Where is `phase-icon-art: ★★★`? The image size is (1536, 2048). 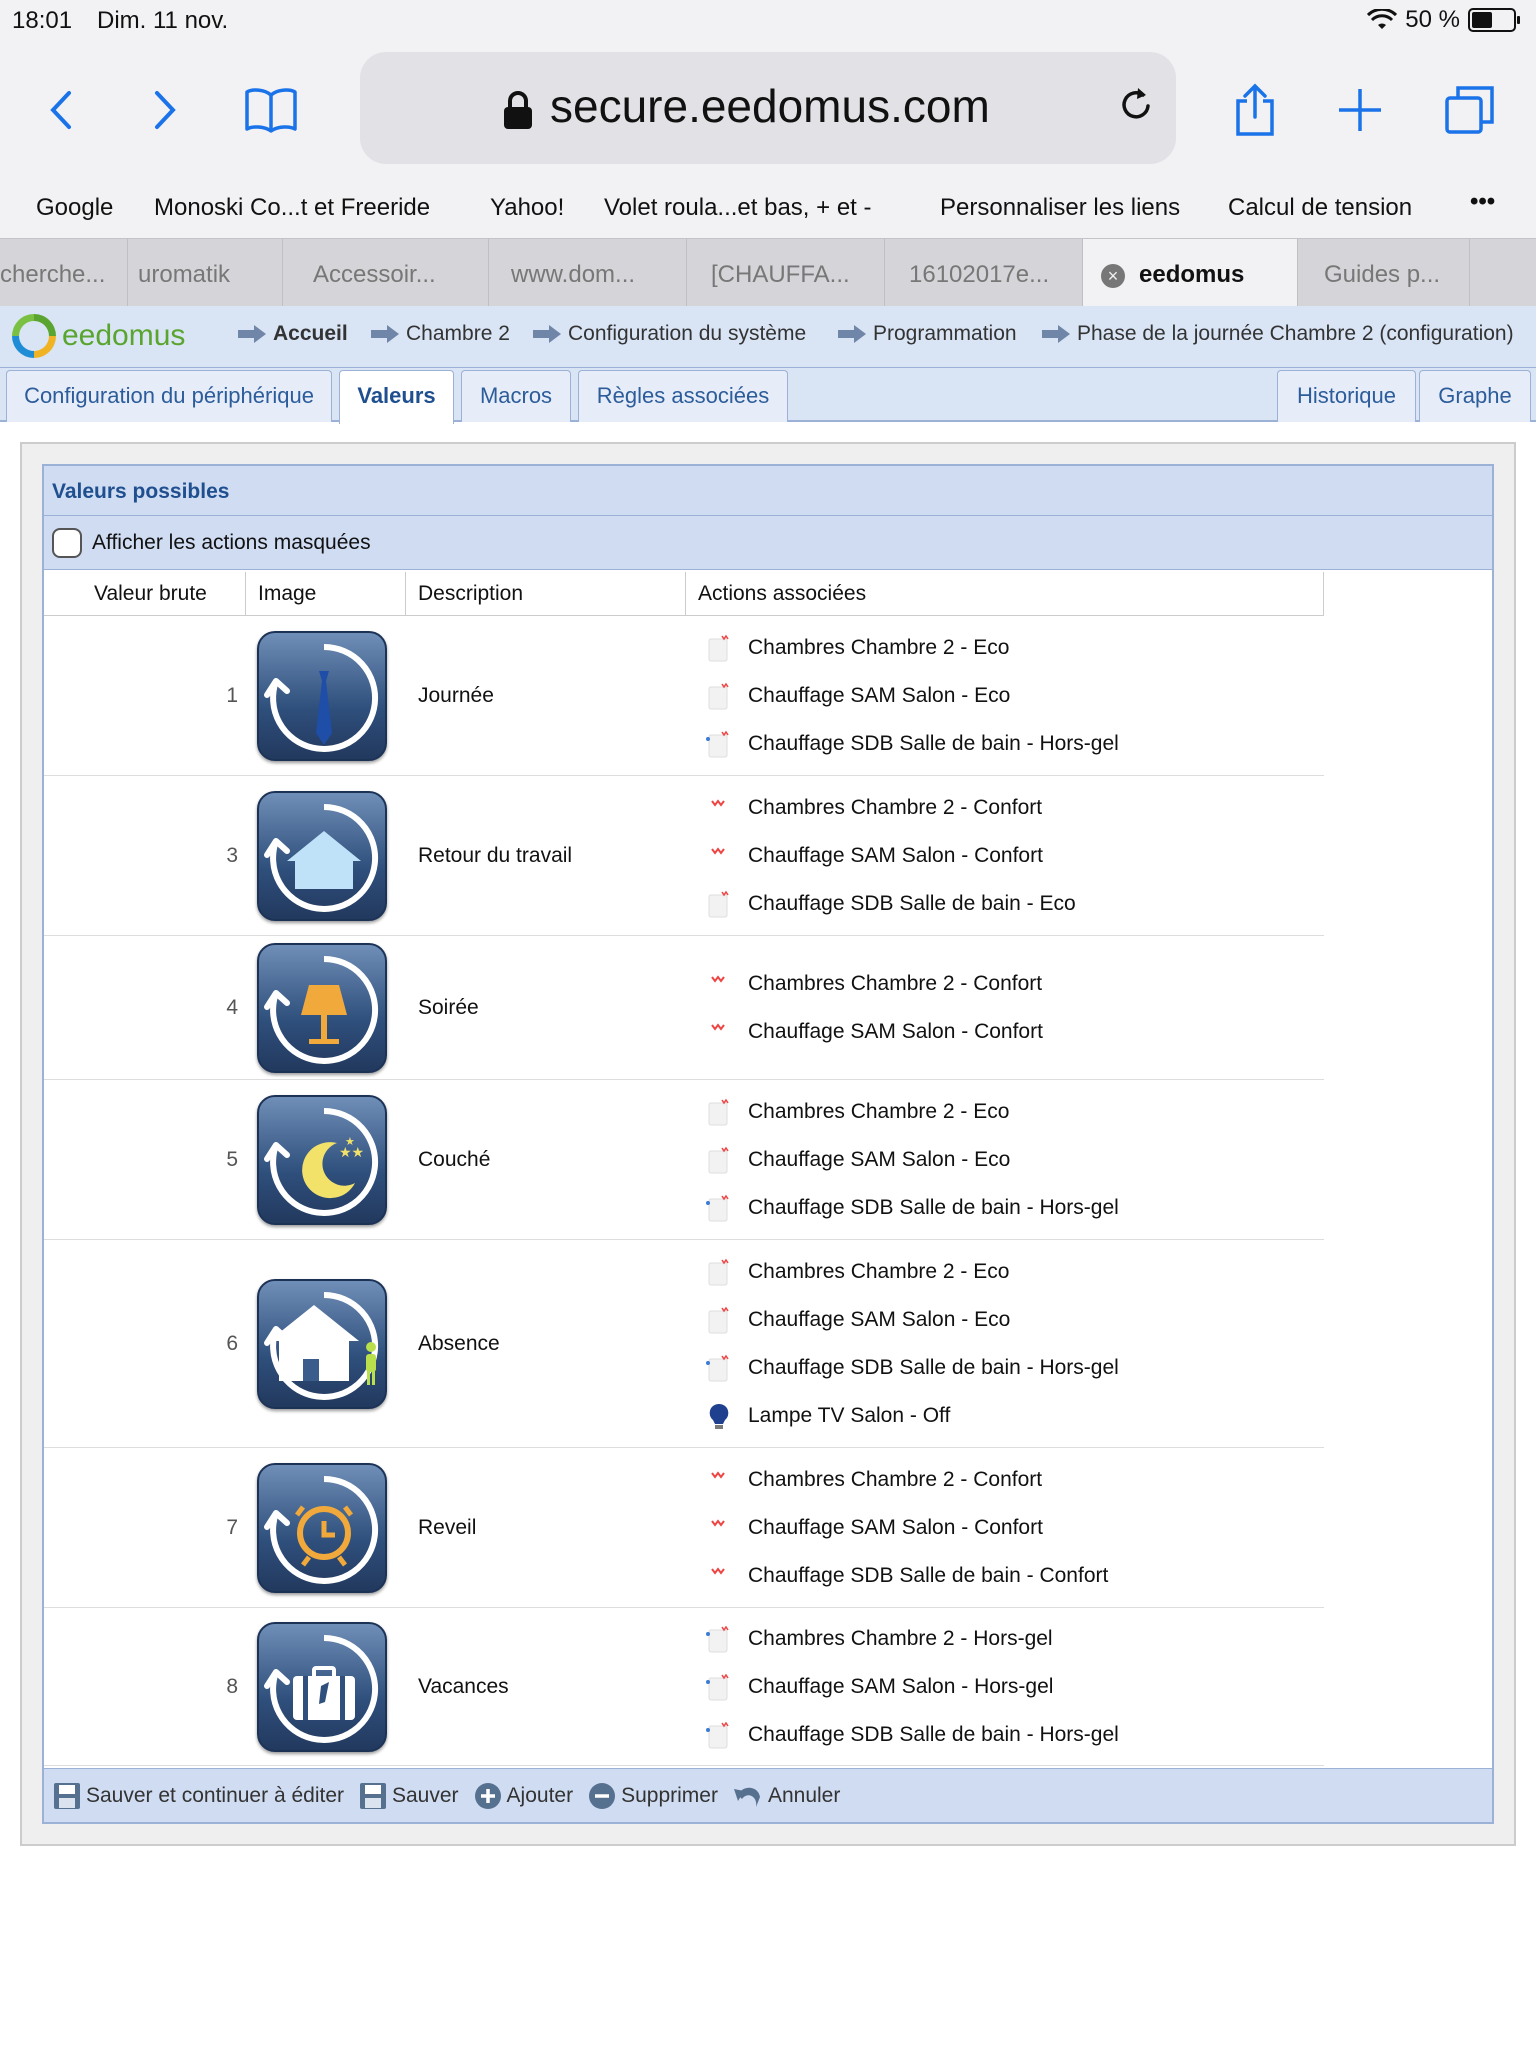
phase-icon-art: ★★★ is located at coordinates (321, 1162).